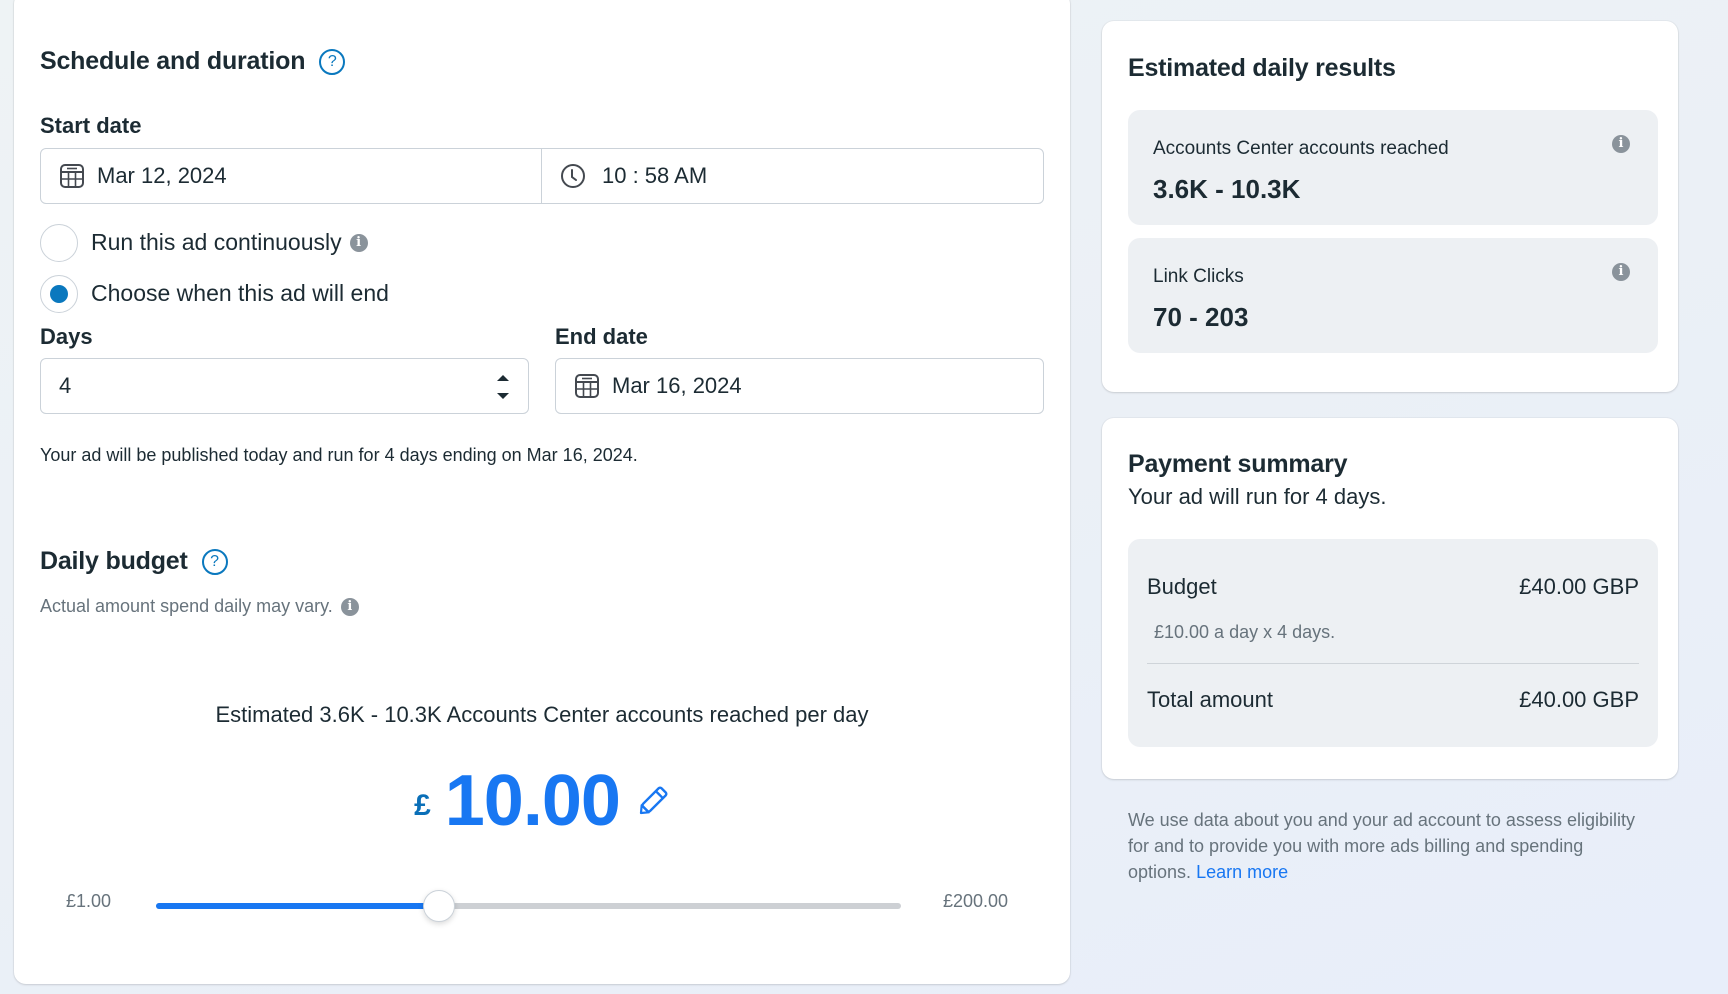 The image size is (1728, 994). I want to click on schedule-title: Schedule and duration, so click(173, 61).